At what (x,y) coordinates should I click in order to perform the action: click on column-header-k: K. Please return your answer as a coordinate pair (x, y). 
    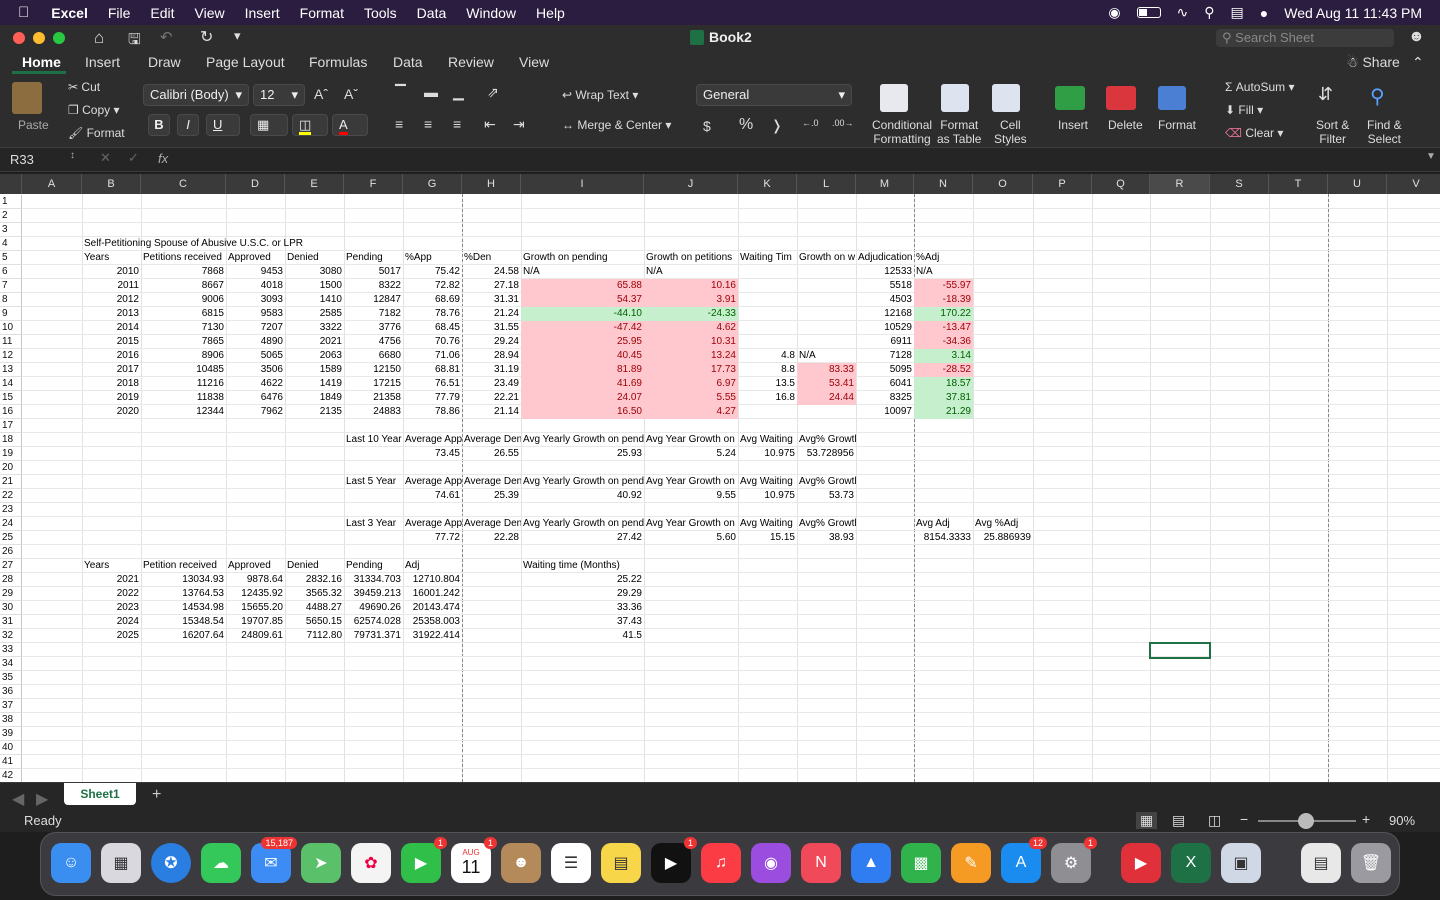
    Looking at the image, I should click on (767, 184).